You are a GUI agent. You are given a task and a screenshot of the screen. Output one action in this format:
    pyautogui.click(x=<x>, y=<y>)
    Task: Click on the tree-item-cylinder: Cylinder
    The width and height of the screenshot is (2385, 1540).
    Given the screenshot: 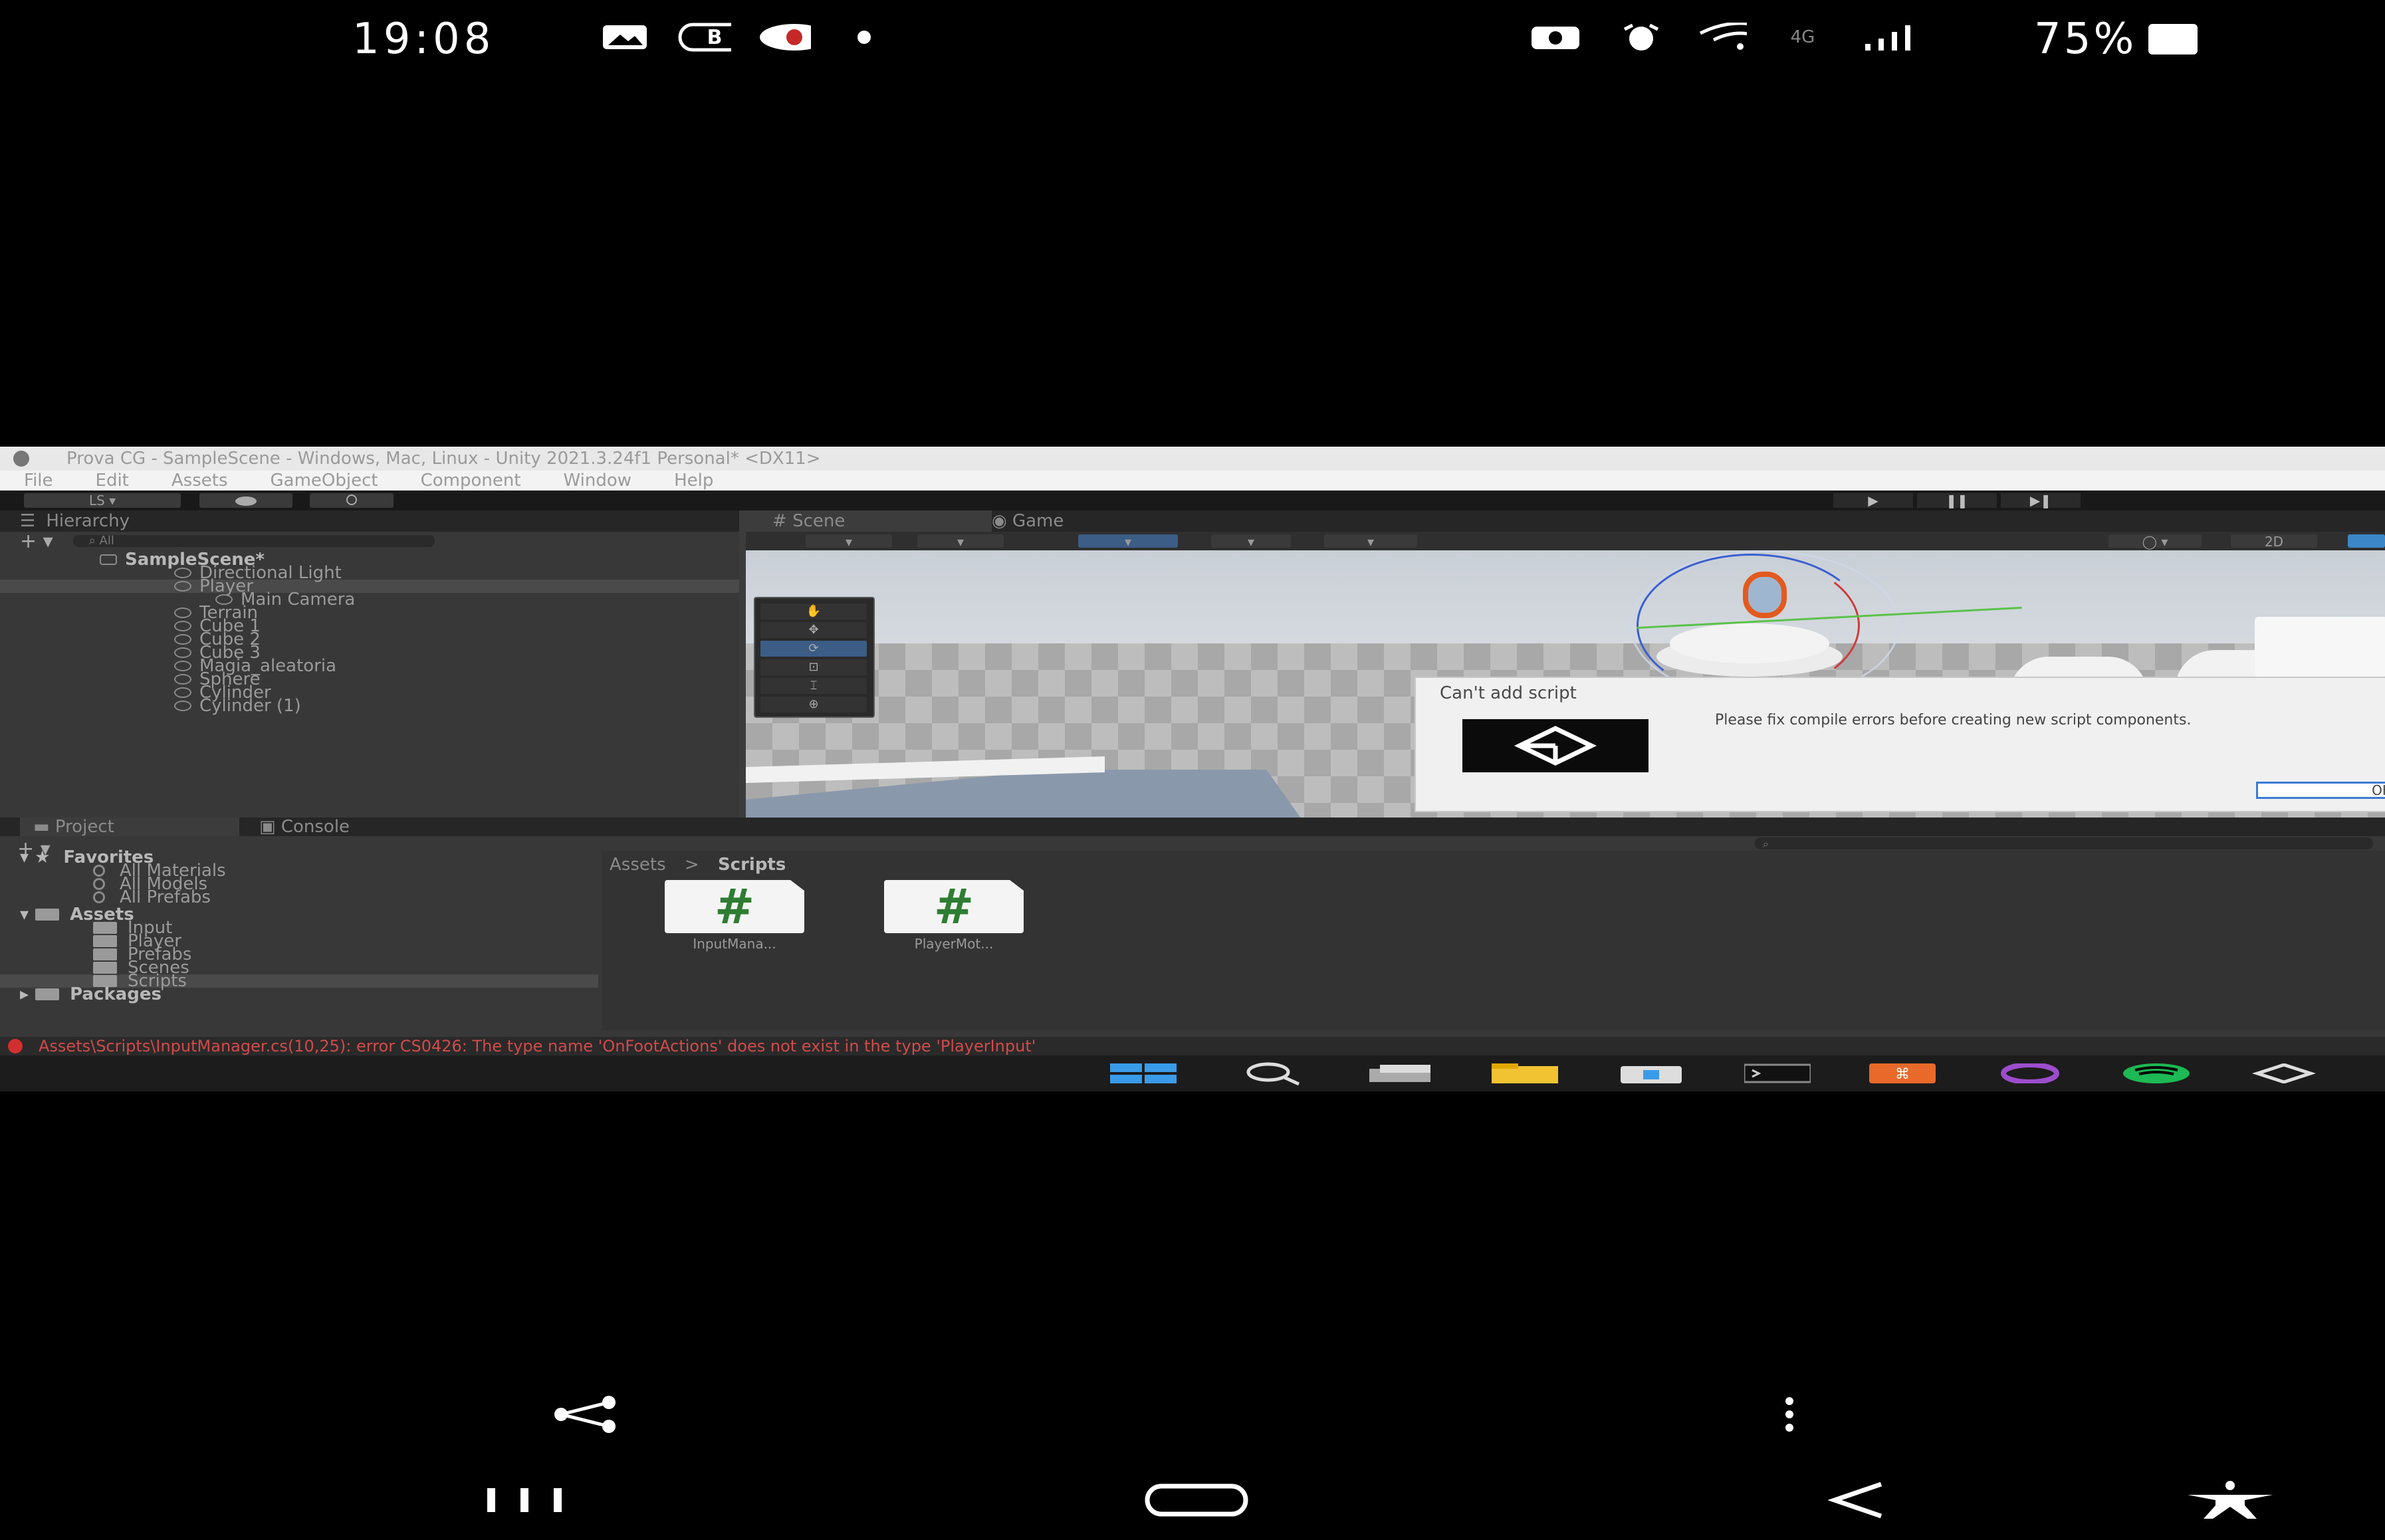 What is the action you would take?
    pyautogui.click(x=369, y=692)
    